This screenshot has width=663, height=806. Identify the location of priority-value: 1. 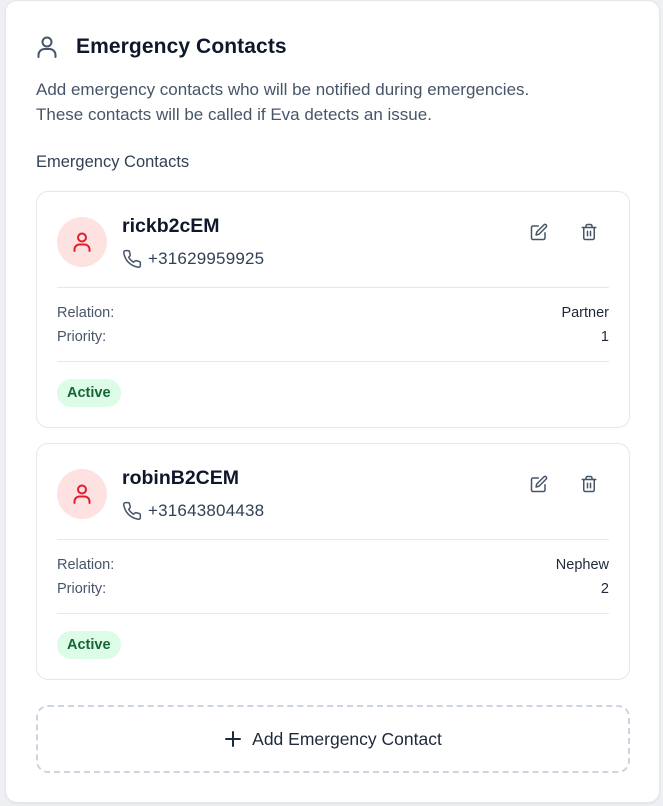
(604, 337).